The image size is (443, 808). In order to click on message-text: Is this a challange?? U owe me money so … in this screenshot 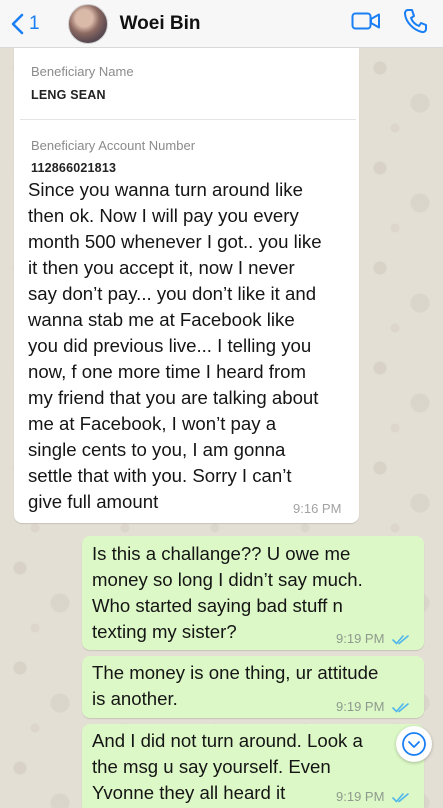, I will do `click(227, 592)`.